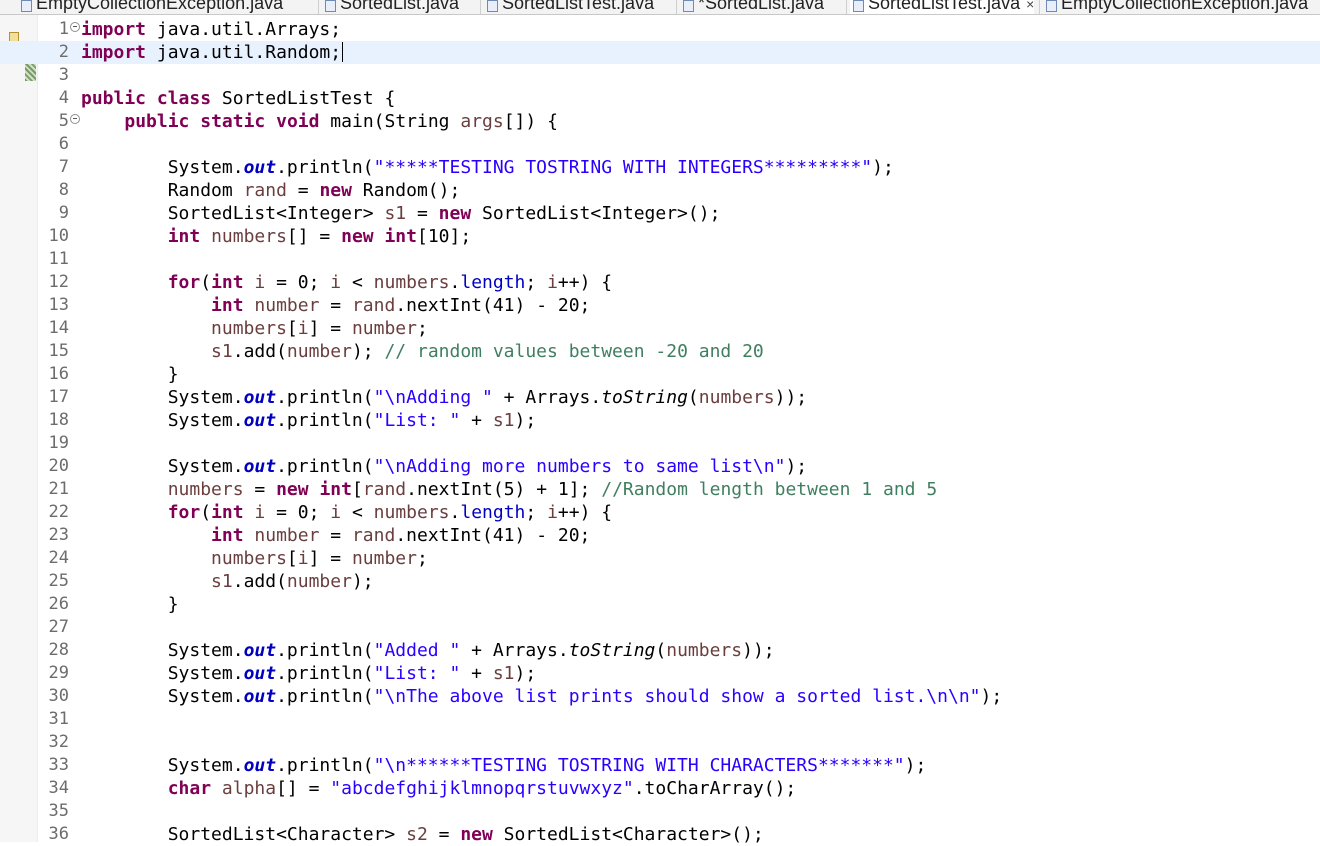  What do you see at coordinates (761, 6) in the screenshot?
I see `tab-label: *SortedList.java` at bounding box center [761, 6].